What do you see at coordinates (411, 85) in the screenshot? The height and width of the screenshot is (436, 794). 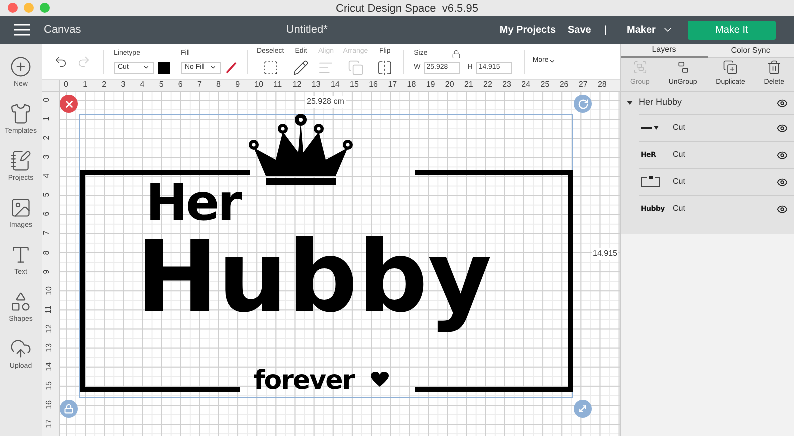 I see `ruler-number: 18` at bounding box center [411, 85].